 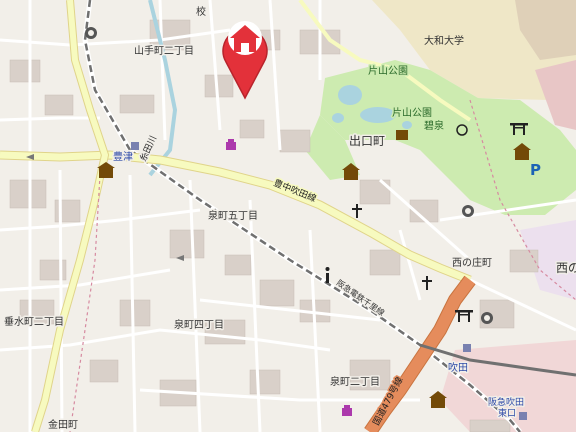 I want to click on parking-icon: P, so click(x=535, y=170).